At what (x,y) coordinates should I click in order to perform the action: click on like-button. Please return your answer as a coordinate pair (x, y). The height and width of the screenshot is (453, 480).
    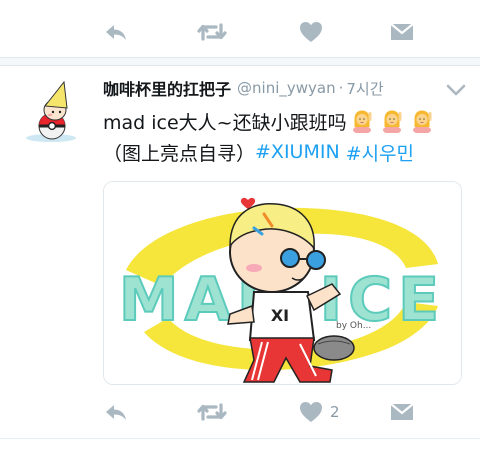
    Looking at the image, I should click on (311, 32).